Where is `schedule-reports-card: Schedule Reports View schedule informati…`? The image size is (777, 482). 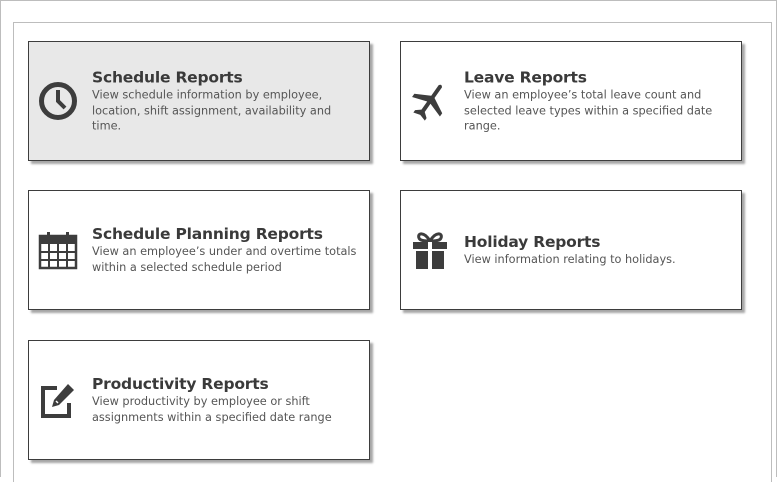 schedule-reports-card: Schedule Reports View schedule informati… is located at coordinates (199, 101).